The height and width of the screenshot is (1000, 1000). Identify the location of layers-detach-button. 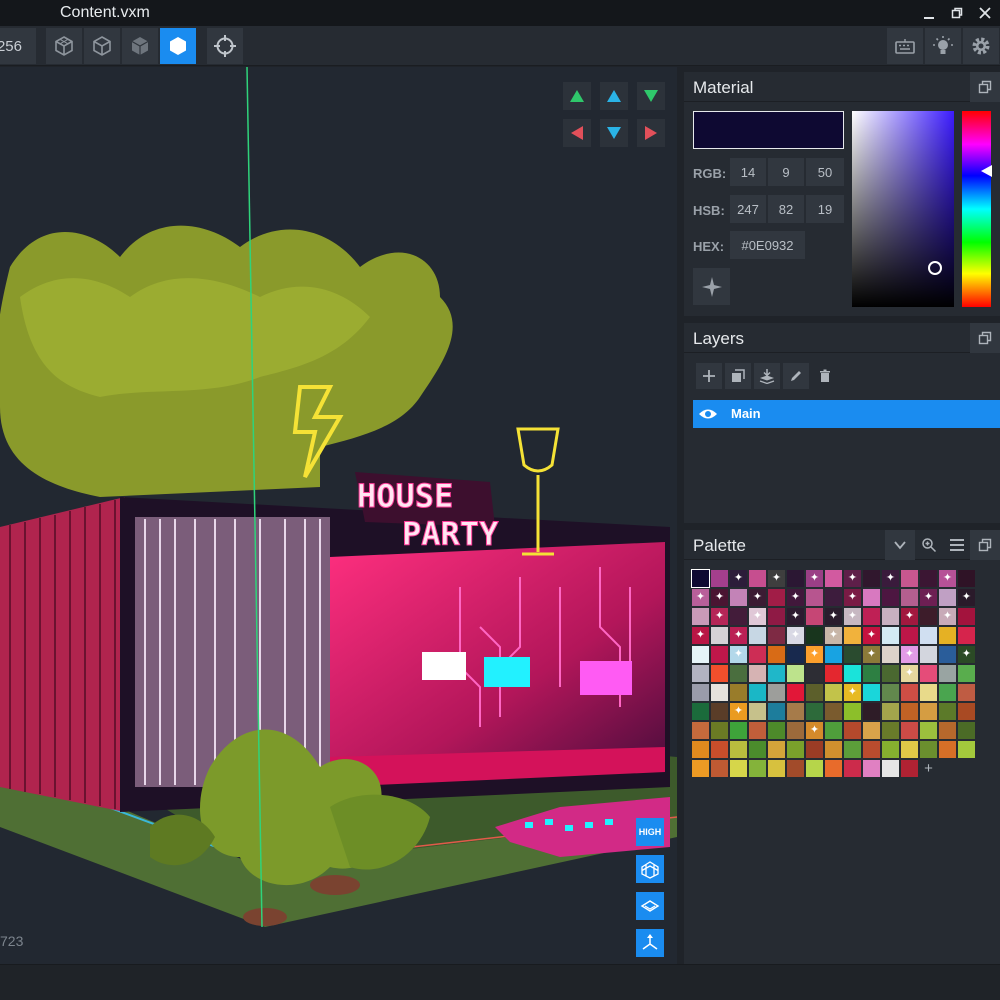
(985, 338).